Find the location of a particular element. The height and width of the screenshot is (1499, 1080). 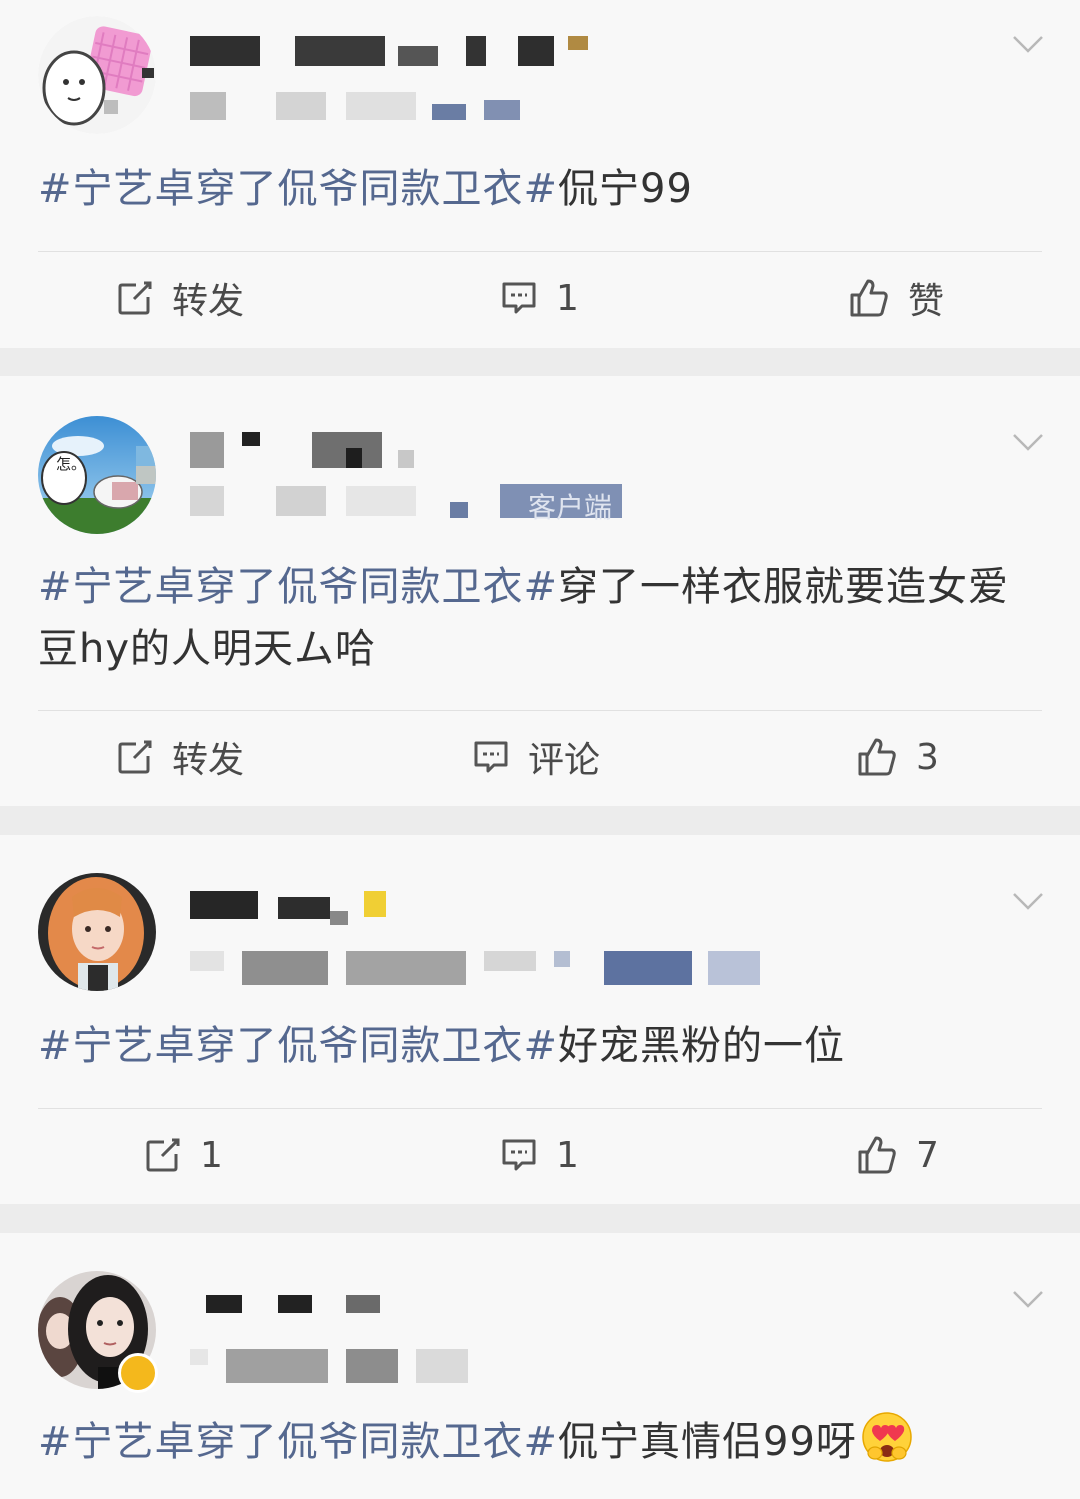

post-content: #宁艺卓穿了侃爷同款卫衣#穿了一样衣服就要造女爱豆hy的人明天ム哈 is located at coordinates (539, 618).